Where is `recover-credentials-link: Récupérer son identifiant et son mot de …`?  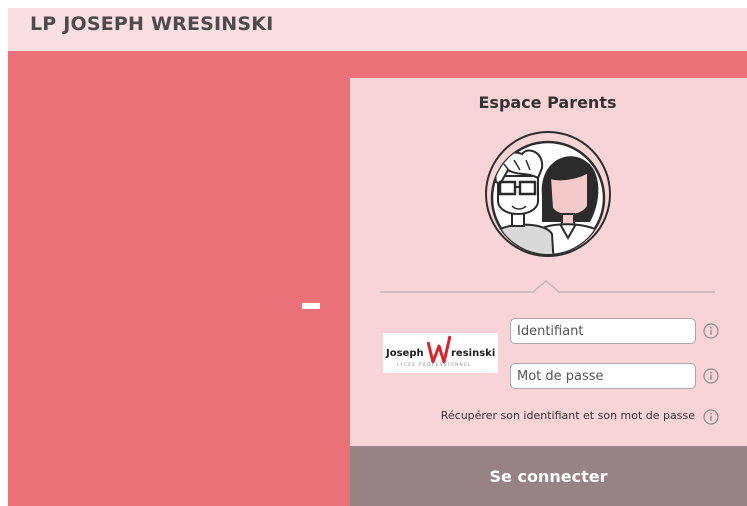 recover-credentials-link: Récupérer son identifiant et son mot de … is located at coordinates (537, 415).